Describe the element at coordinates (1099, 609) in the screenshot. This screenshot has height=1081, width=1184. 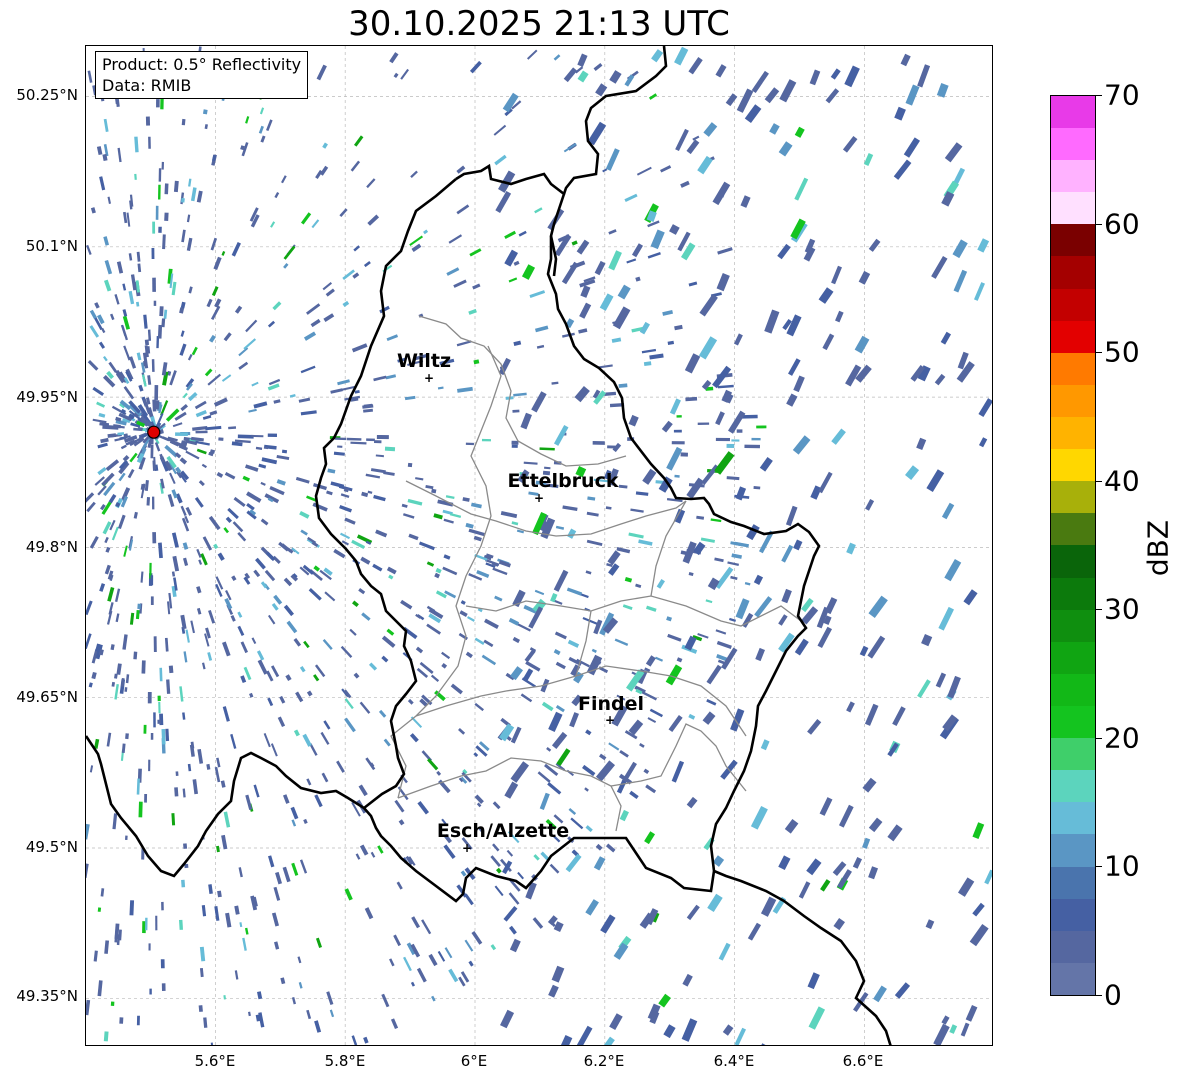
I see `colorbar-tick` at that location.